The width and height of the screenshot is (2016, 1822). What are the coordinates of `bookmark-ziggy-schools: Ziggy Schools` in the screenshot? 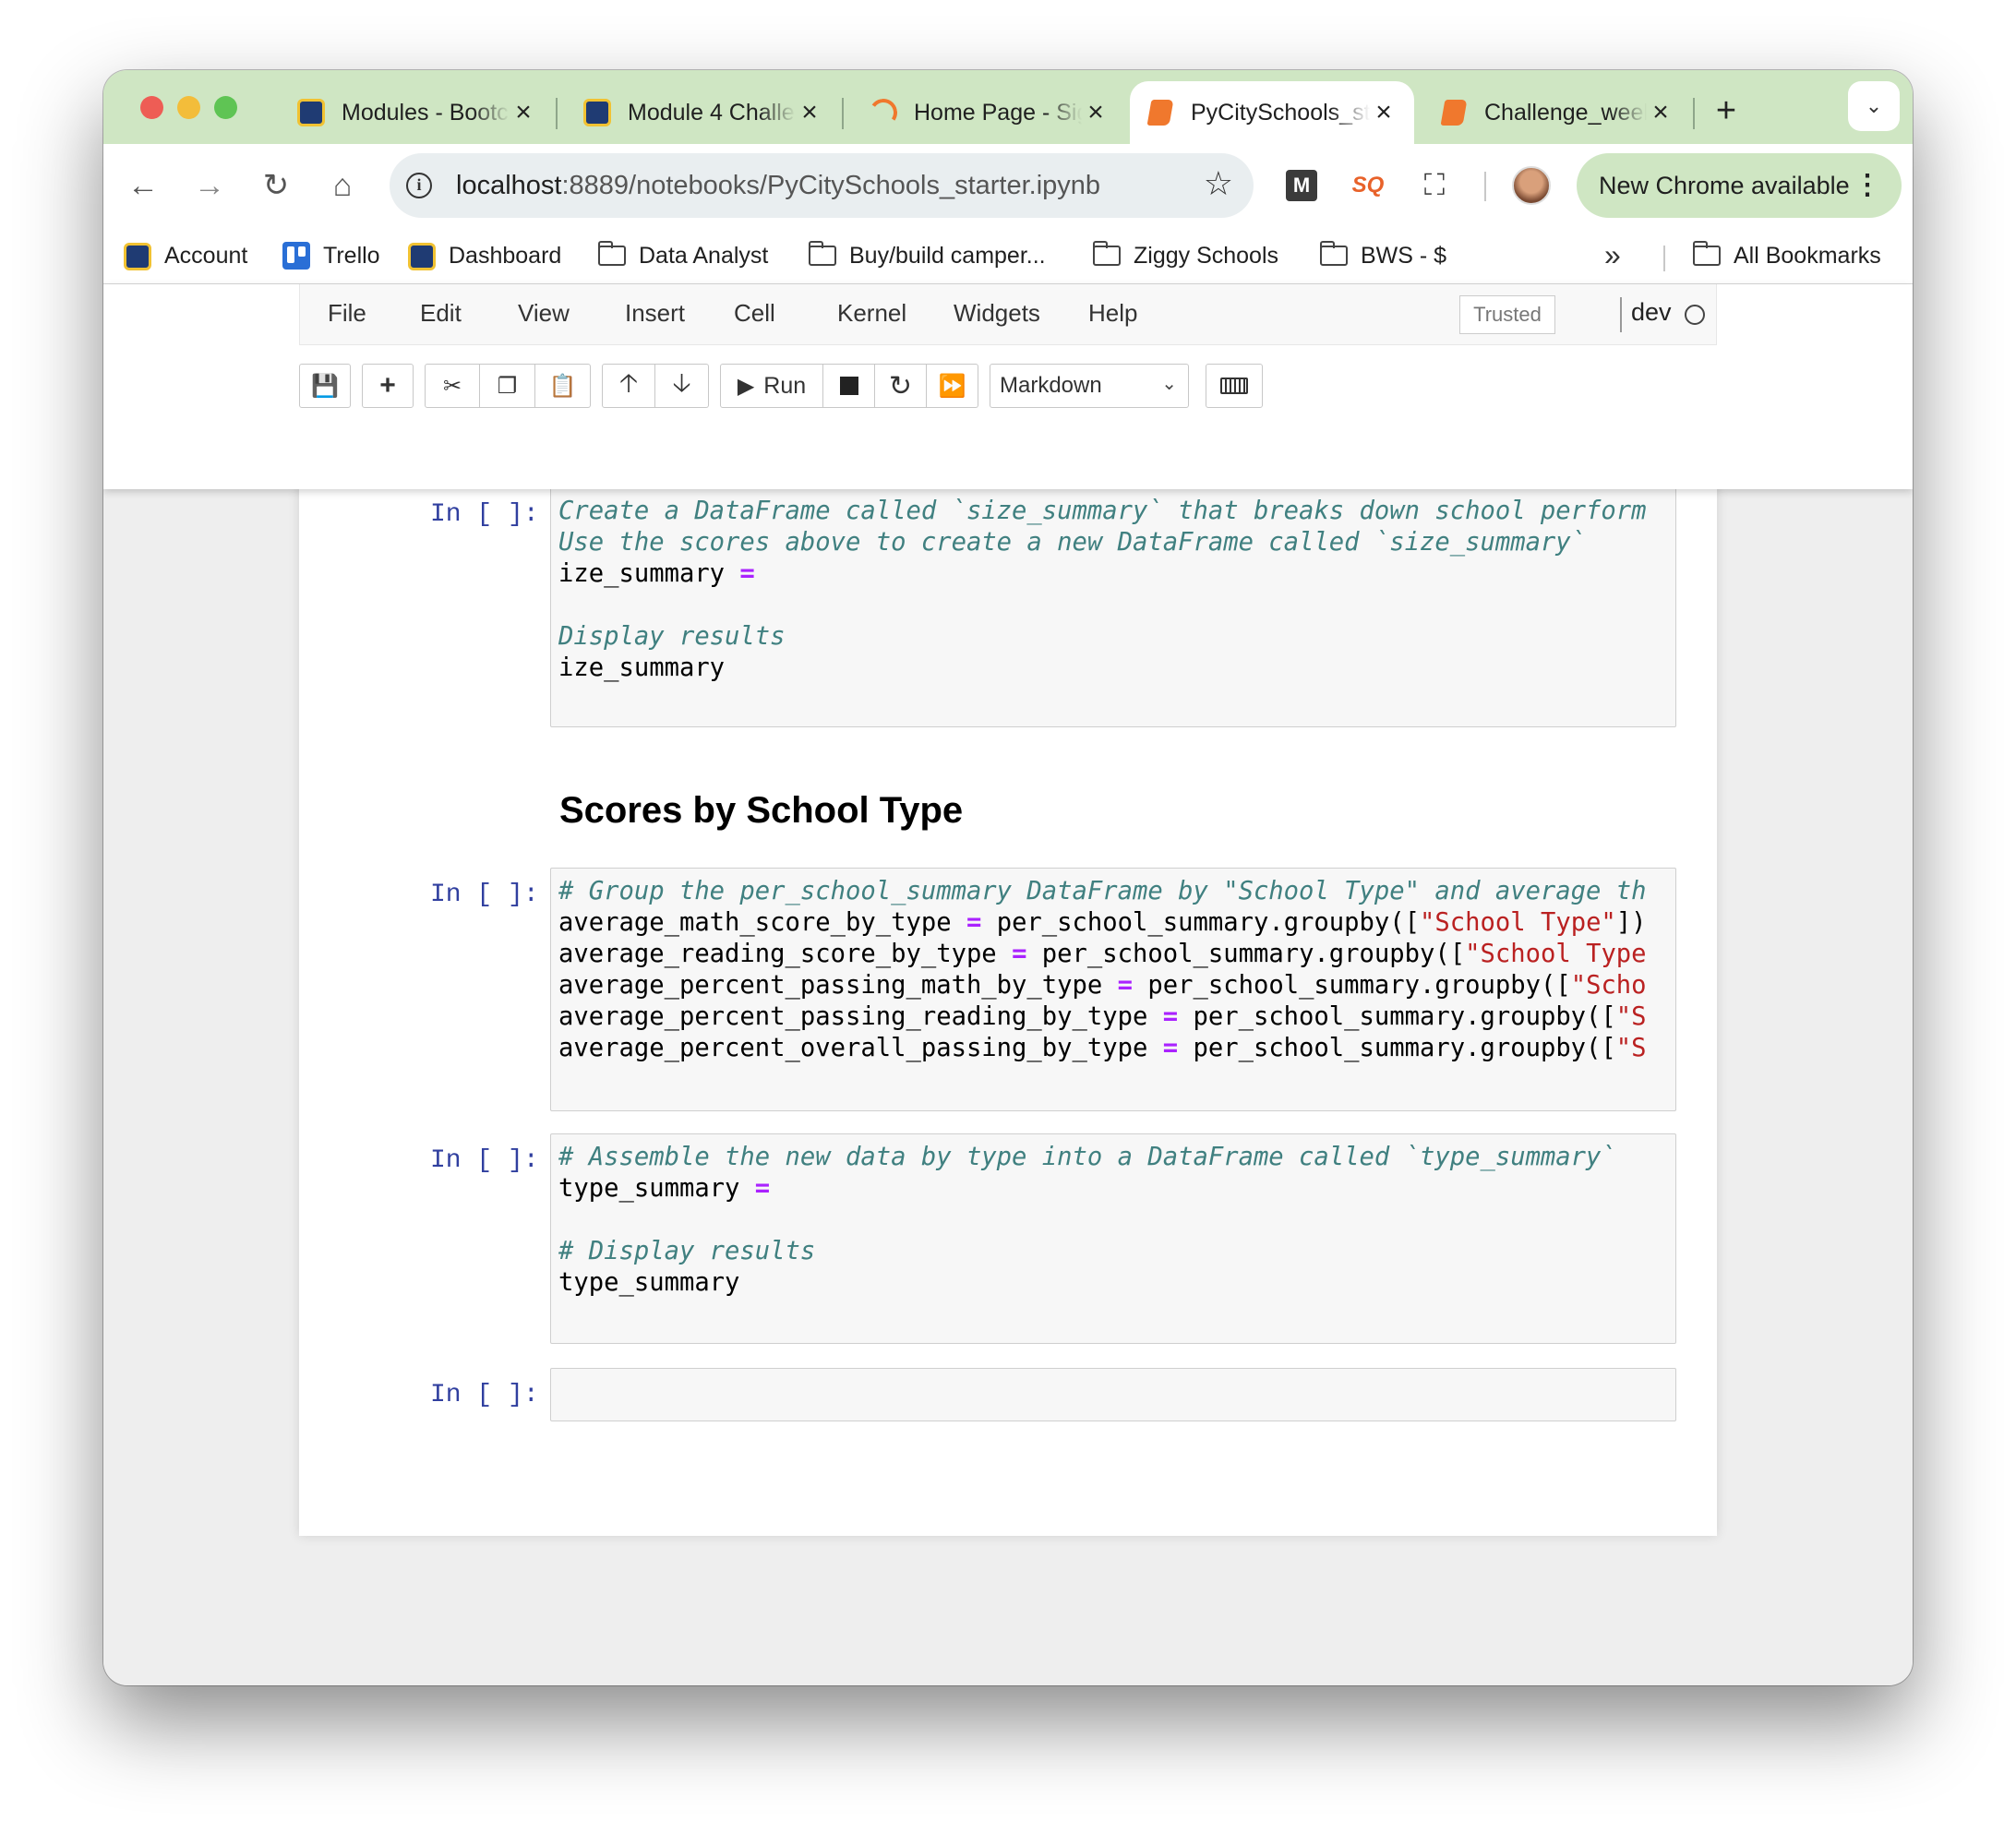 It's located at (1185, 255).